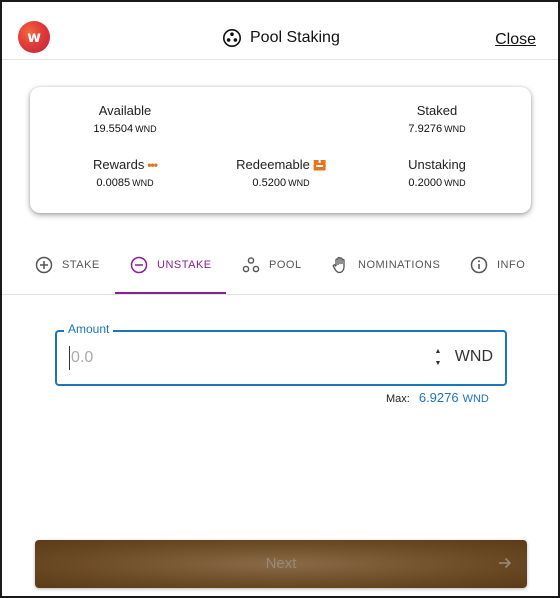 The height and width of the screenshot is (598, 560). I want to click on app-logo-letter: w, so click(34, 36).